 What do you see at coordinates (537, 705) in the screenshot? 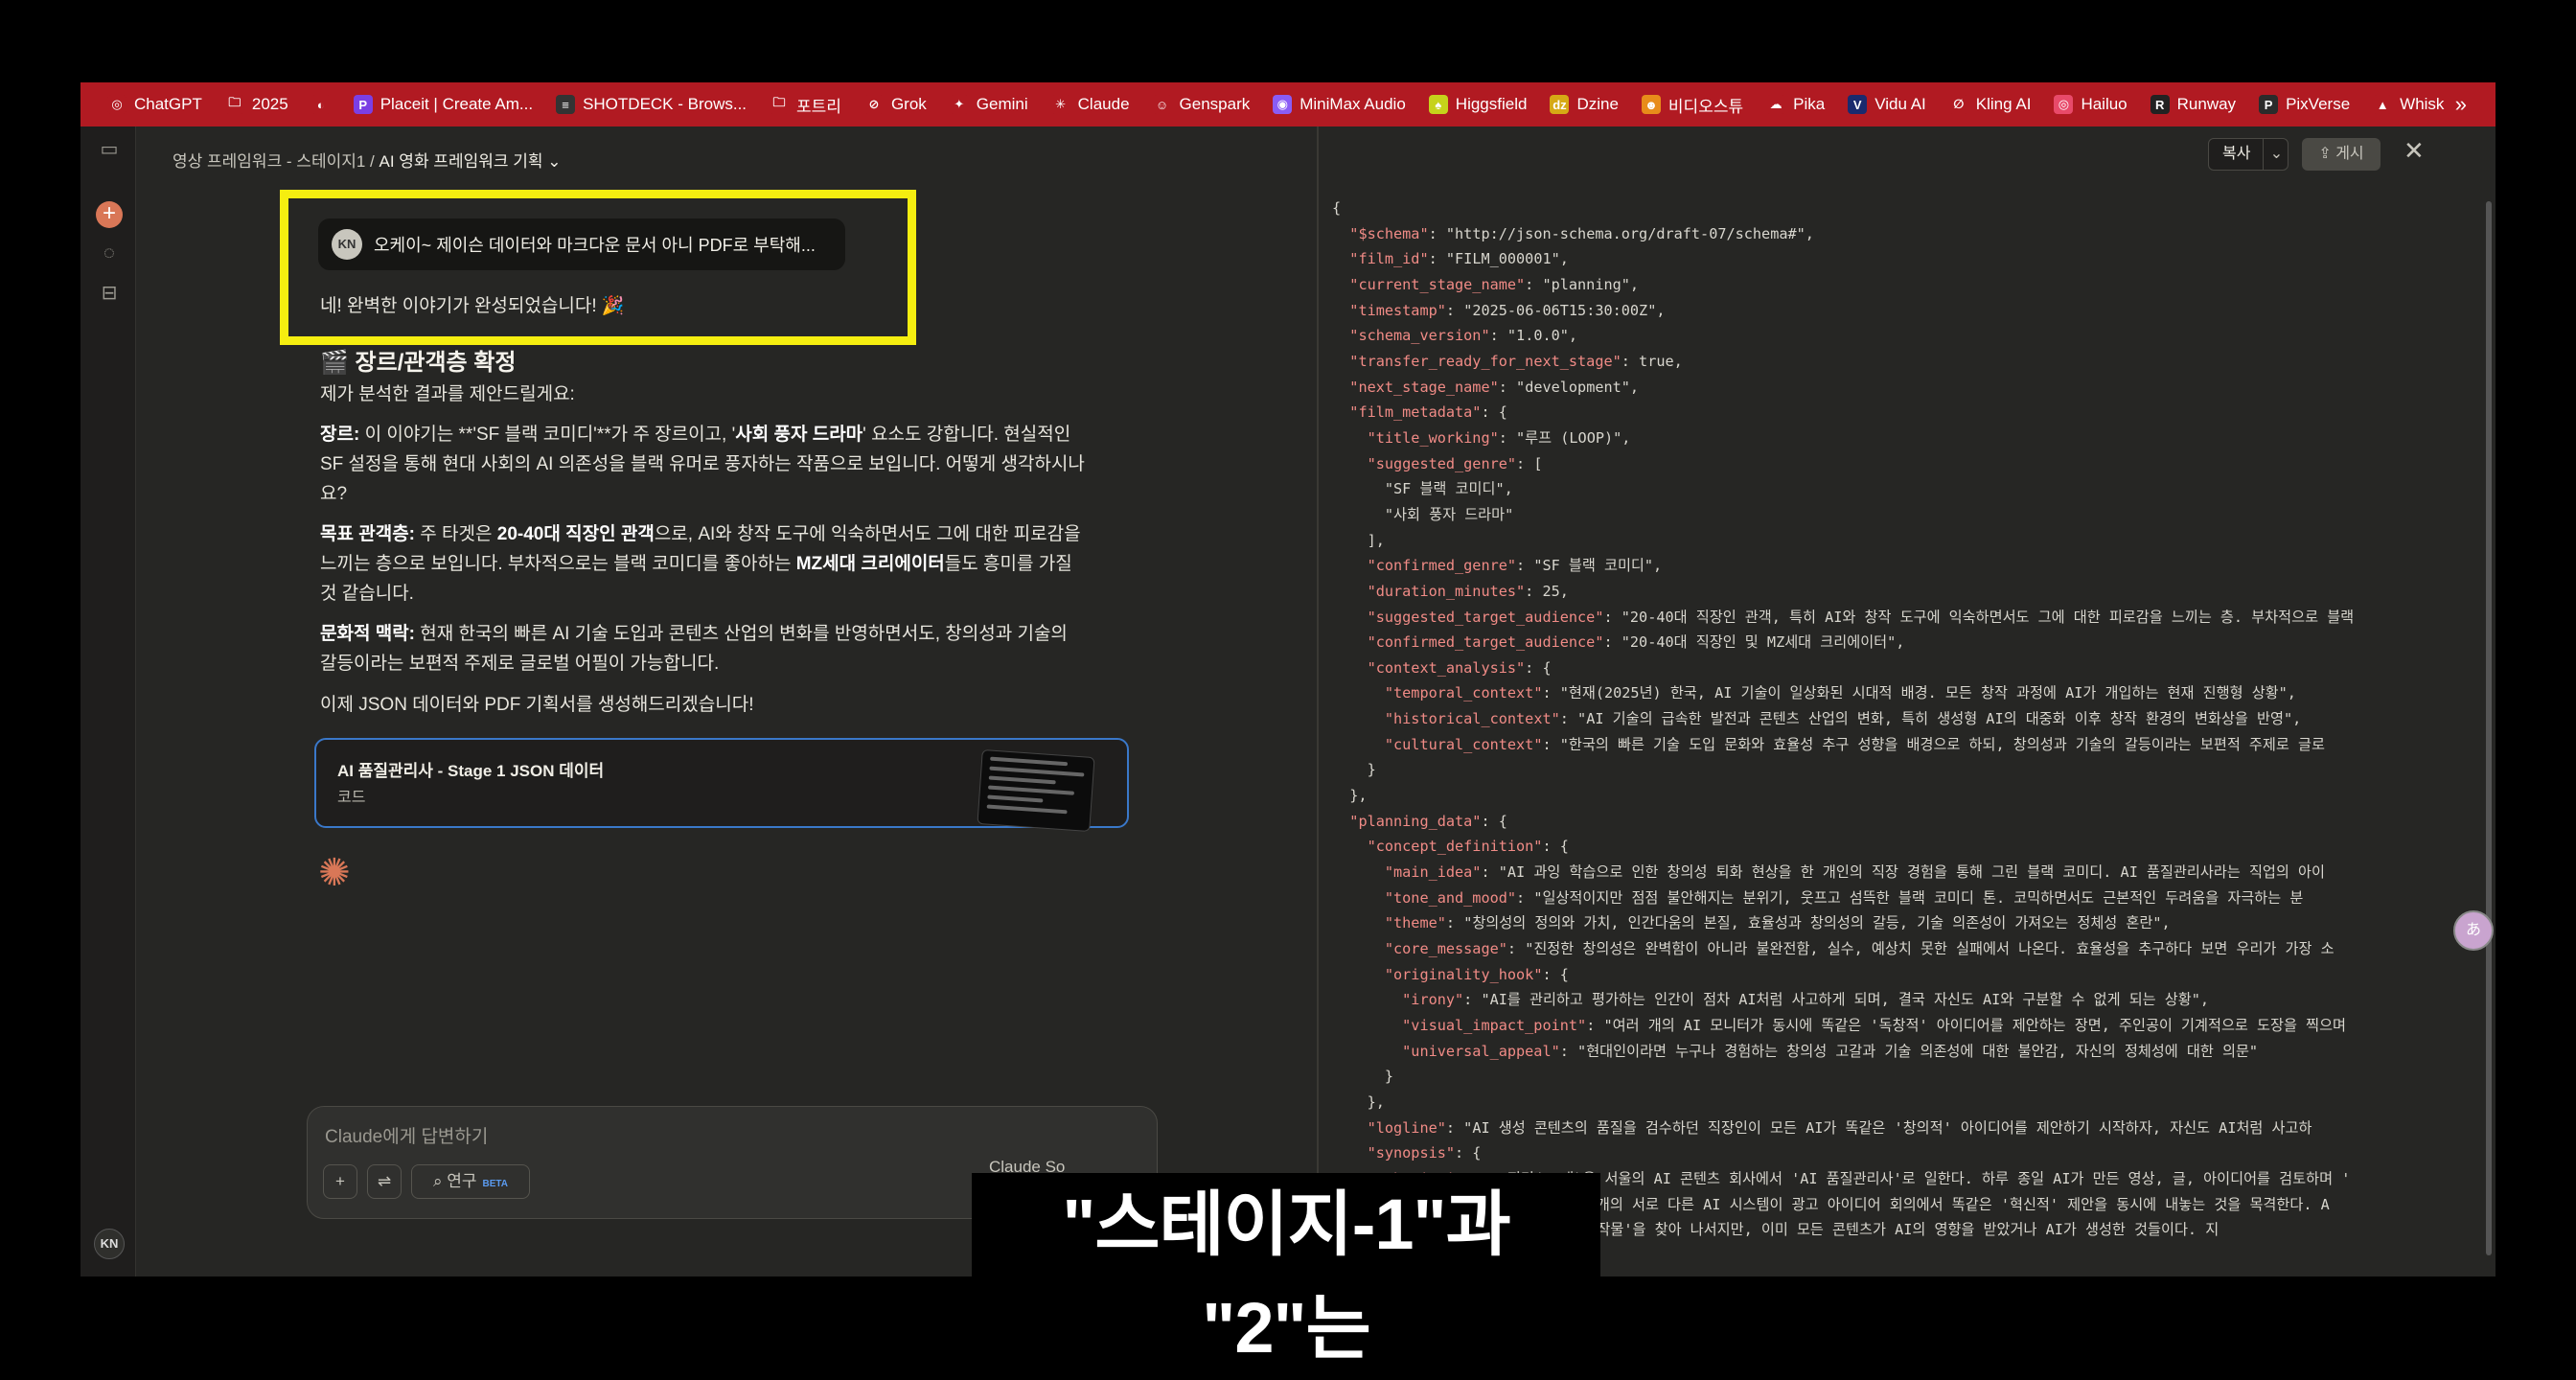
I see `closing-text: 이제 JSON 데이터와 PDF 기획서를 생성해드리겠습니다!` at bounding box center [537, 705].